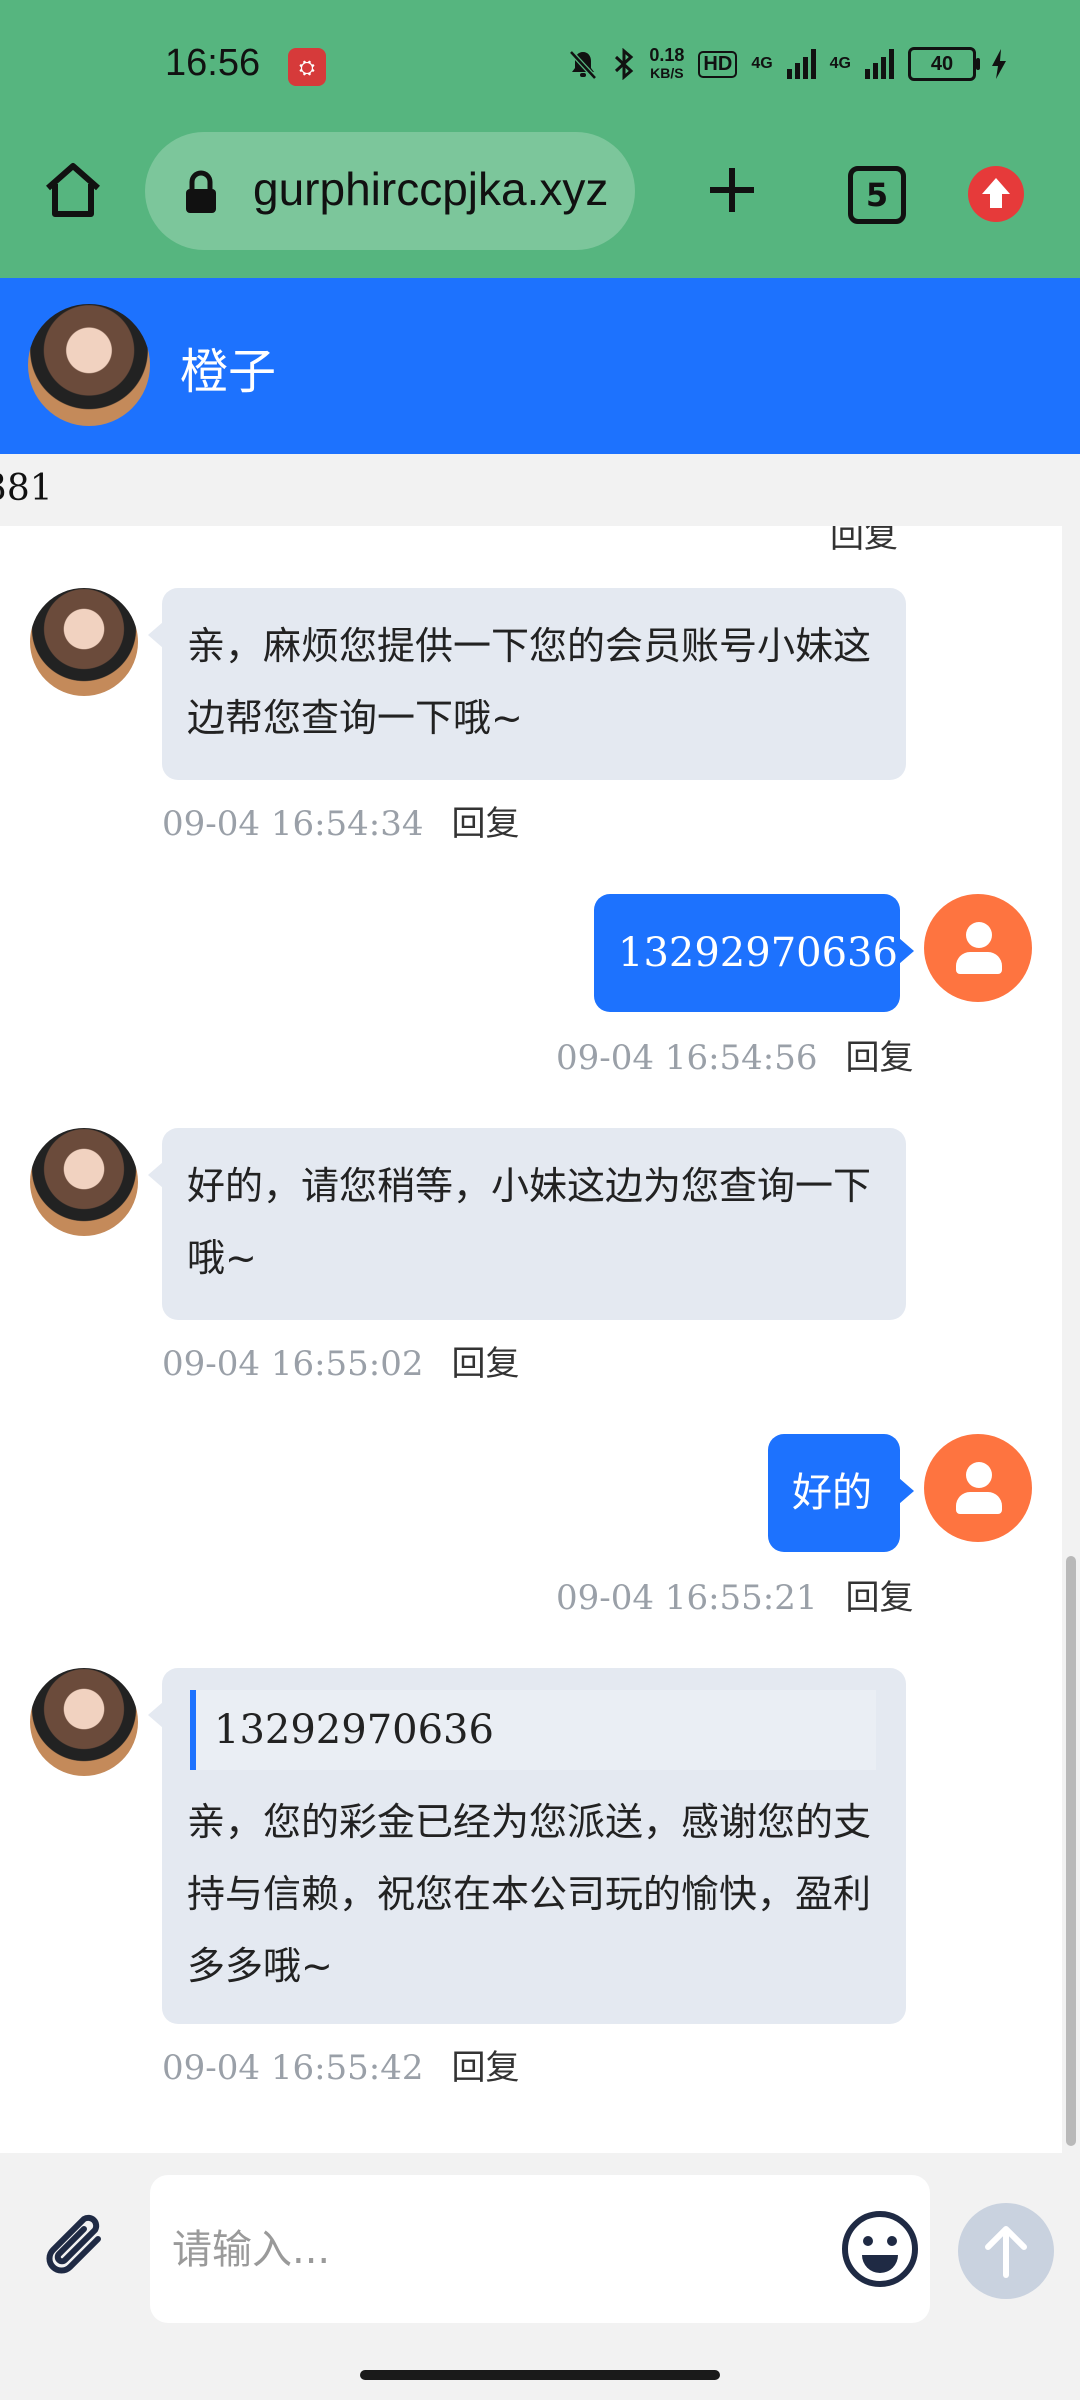 This screenshot has width=1080, height=2400. Describe the element at coordinates (472, 2250) in the screenshot. I see `message-input` at that location.